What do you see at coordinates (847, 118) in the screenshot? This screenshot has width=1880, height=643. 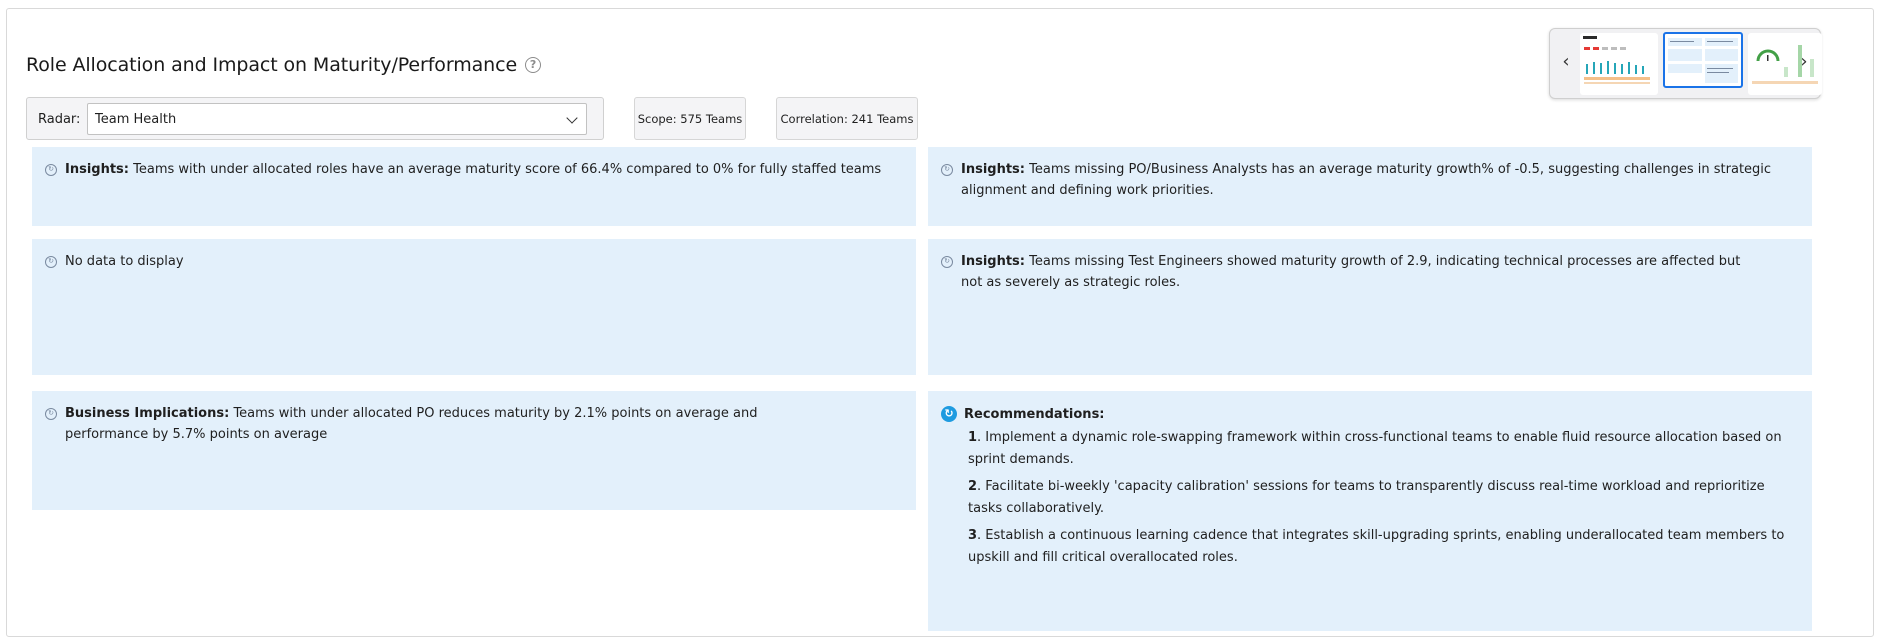 I see `correlation-badge: Correlation: 241 Teams` at bounding box center [847, 118].